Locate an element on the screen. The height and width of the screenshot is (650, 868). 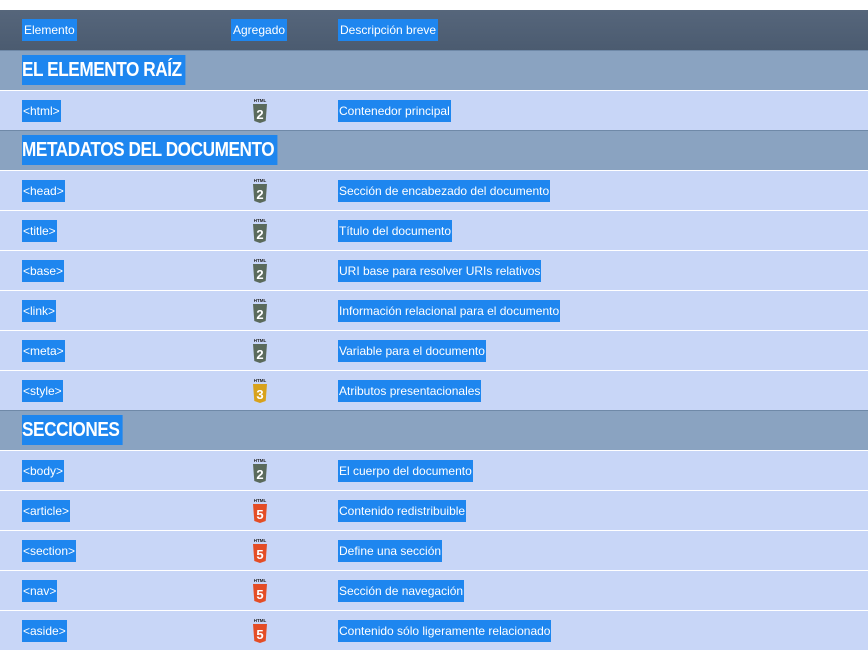
html-version-badge-icon: HTML 3 is located at coordinates (260, 390).